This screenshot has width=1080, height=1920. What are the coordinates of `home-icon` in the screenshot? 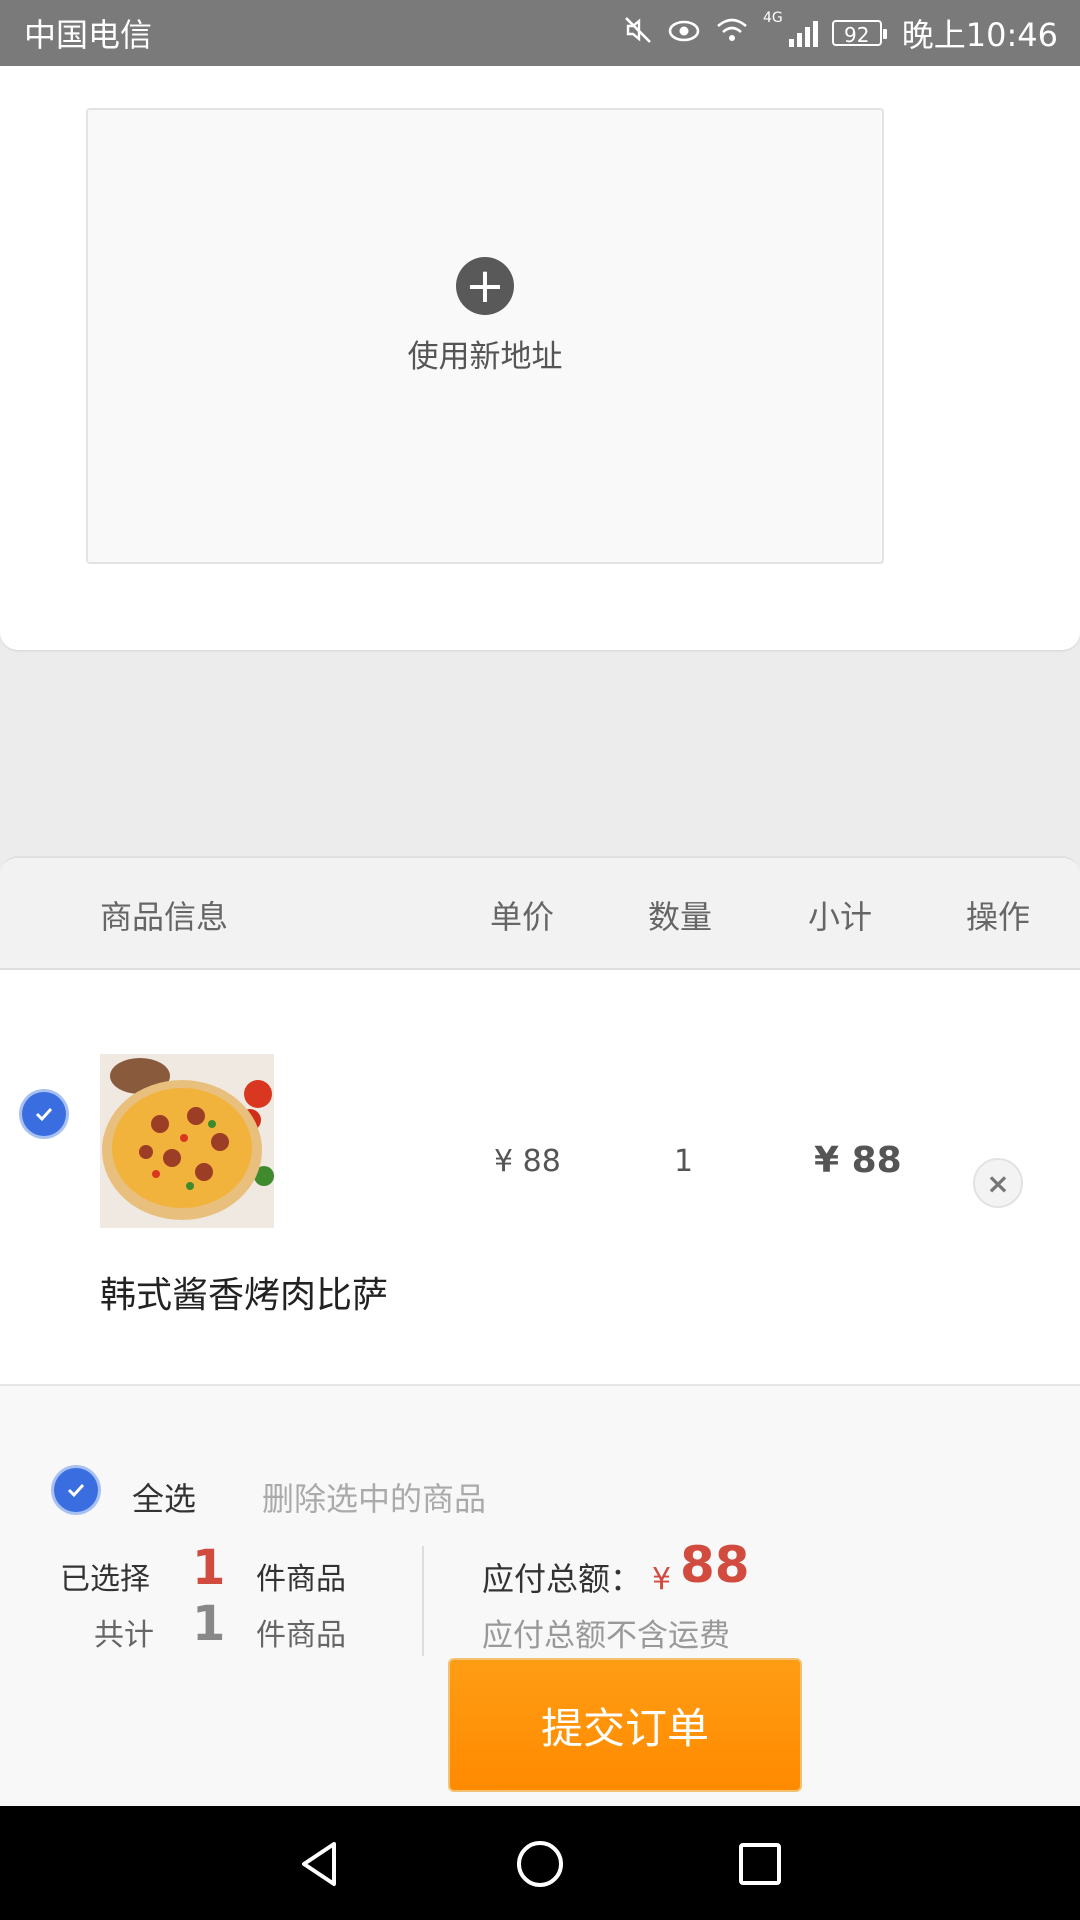 It's located at (540, 1864).